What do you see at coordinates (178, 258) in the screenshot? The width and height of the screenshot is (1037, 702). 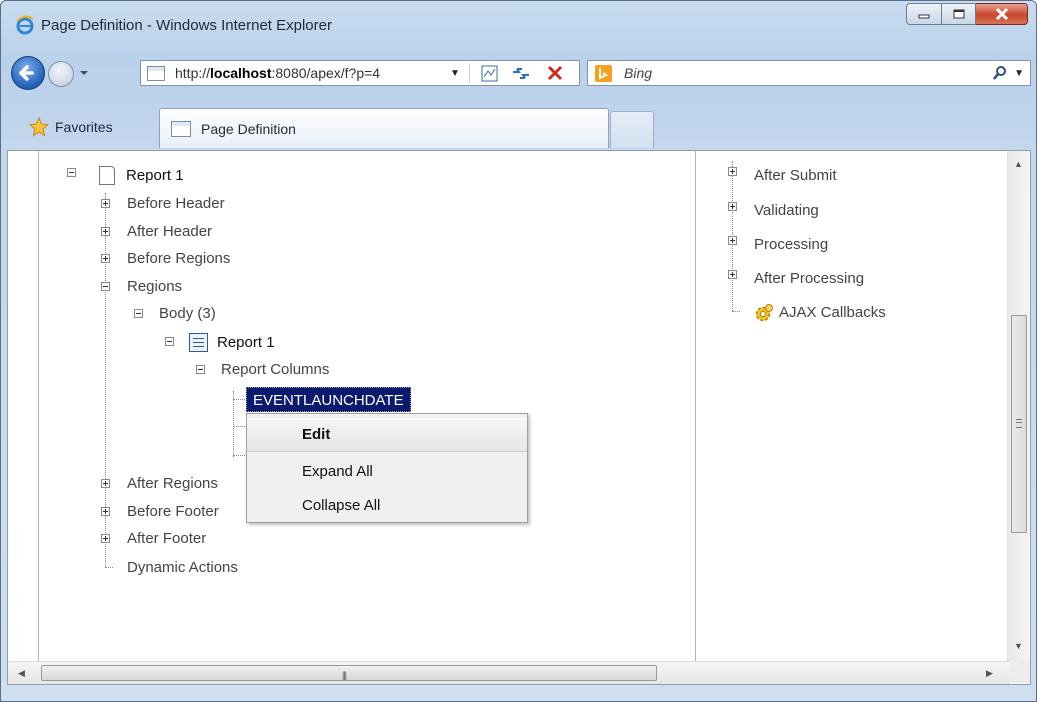 I see `tree-node-before-regions: Before Regions` at bounding box center [178, 258].